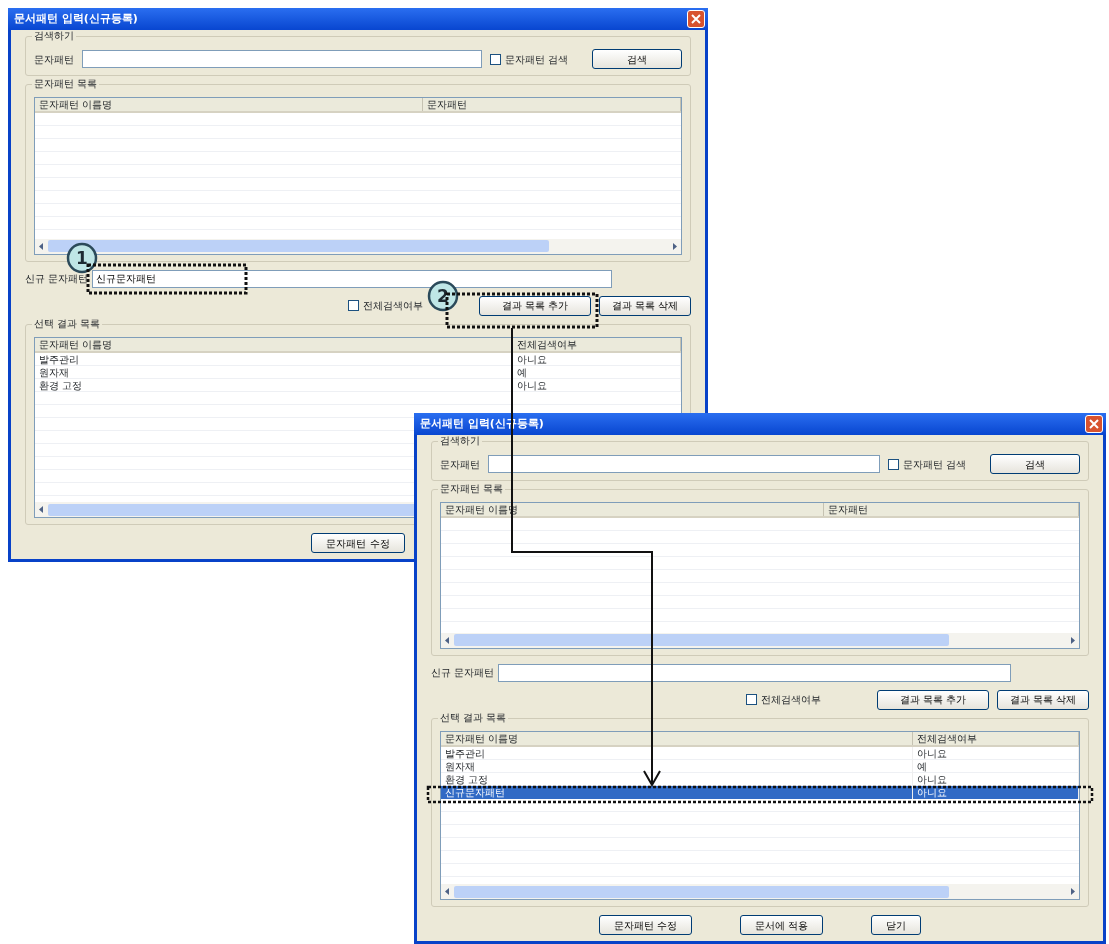  I want to click on window-title: 문서패턴 입력(신규등록), so click(76, 18).